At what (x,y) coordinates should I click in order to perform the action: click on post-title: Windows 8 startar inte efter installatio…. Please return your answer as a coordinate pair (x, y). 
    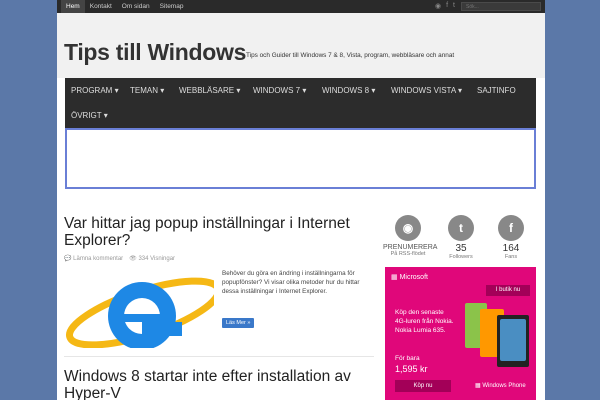
    Looking at the image, I should click on (229, 384).